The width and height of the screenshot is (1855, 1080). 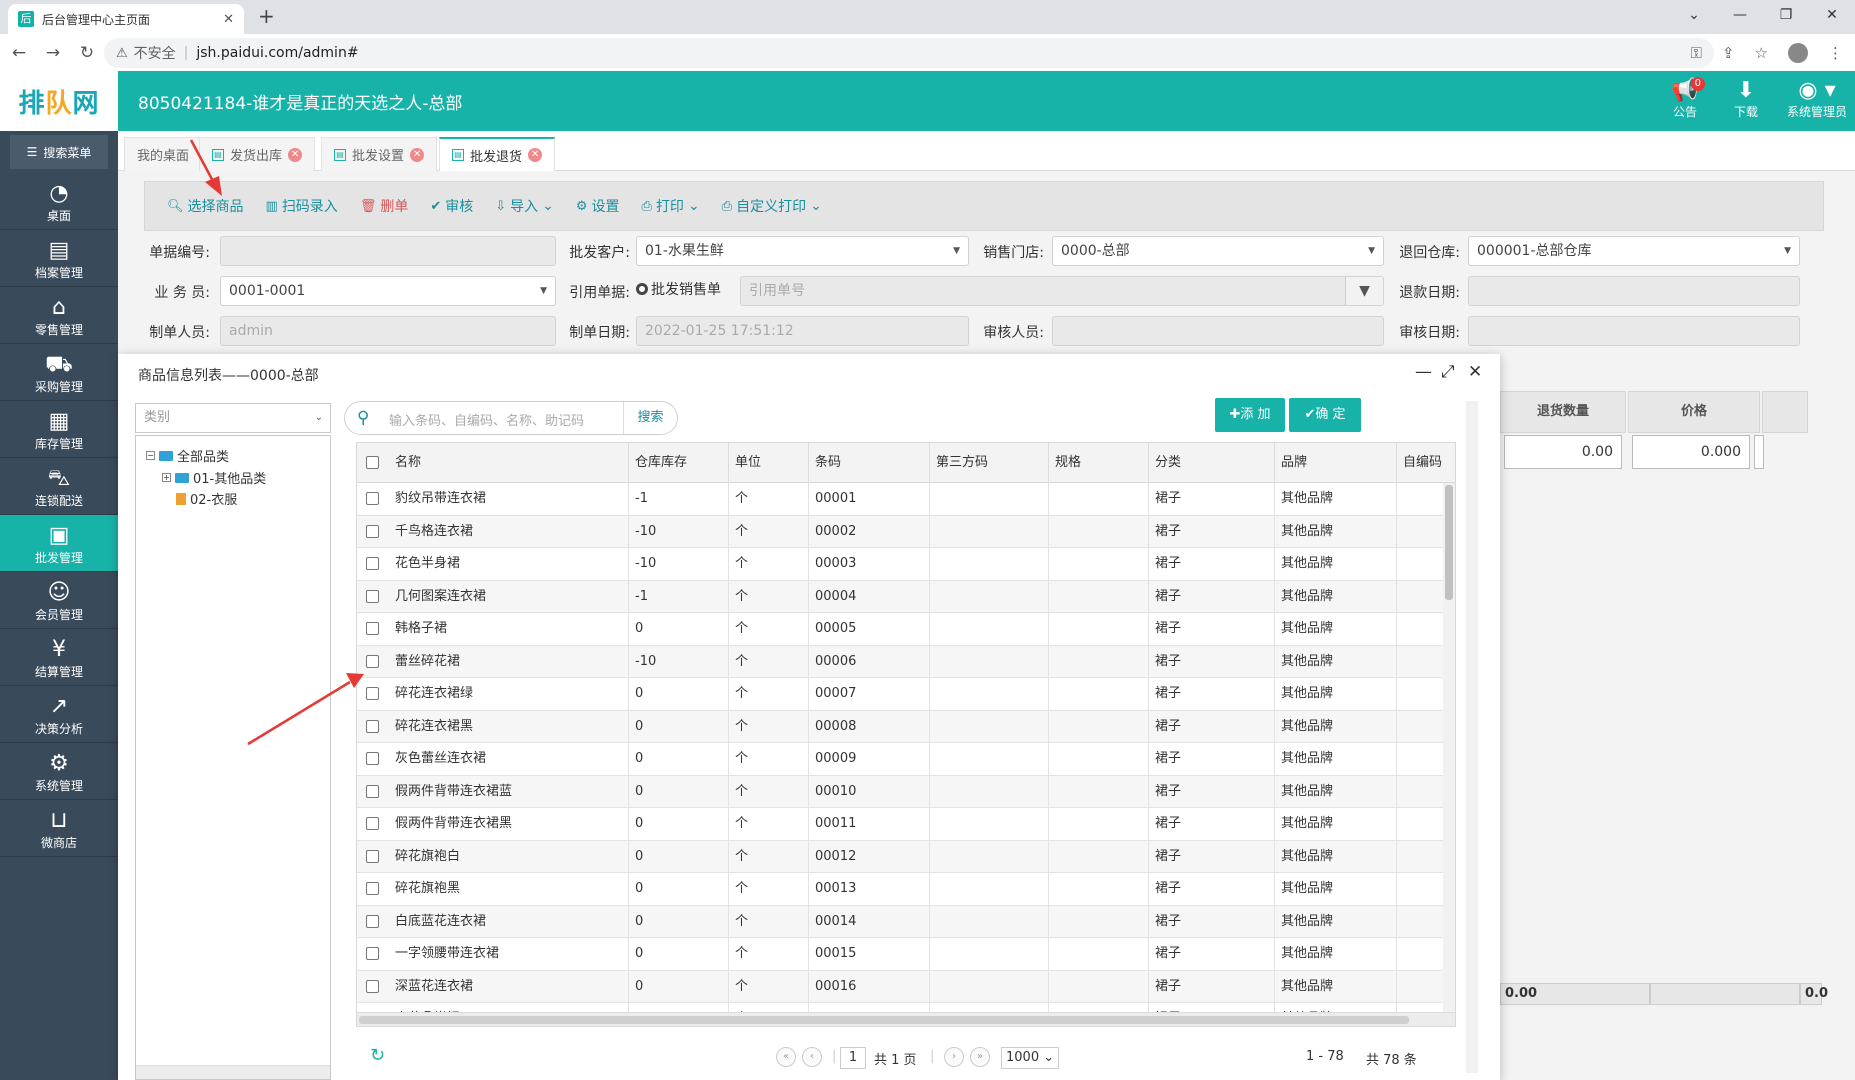 What do you see at coordinates (906, 596) in the screenshot?
I see `table-row: 几何图案连衣裙 -1 个 00004 裙子 其他品牌` at bounding box center [906, 596].